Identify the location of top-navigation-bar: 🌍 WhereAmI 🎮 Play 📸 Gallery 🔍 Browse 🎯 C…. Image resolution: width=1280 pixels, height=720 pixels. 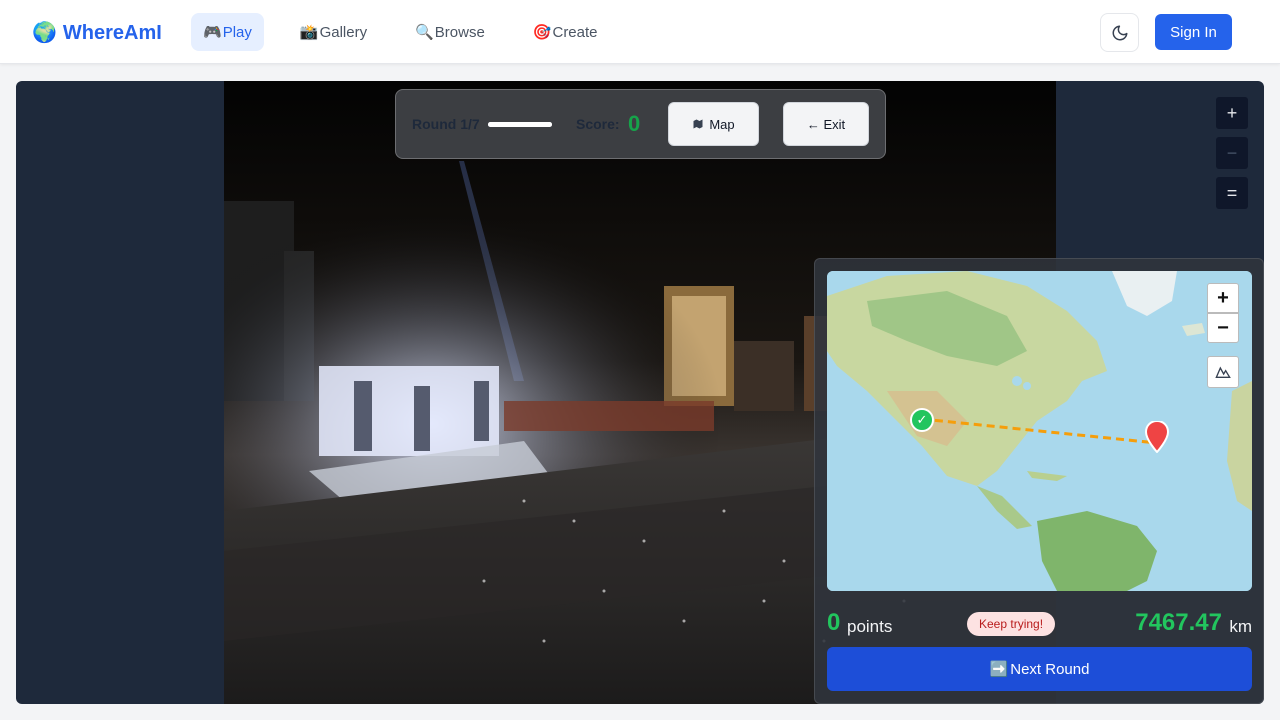
(640, 32).